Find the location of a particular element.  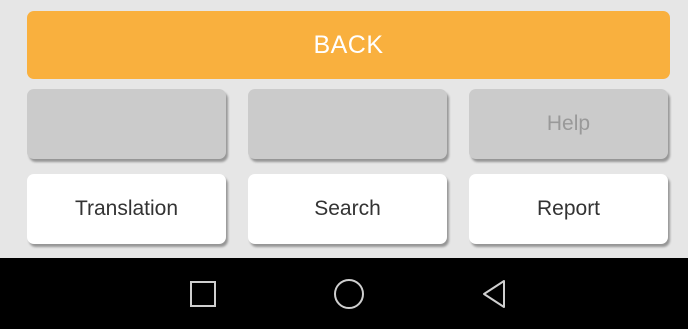

report-button: Report is located at coordinates (568, 209).